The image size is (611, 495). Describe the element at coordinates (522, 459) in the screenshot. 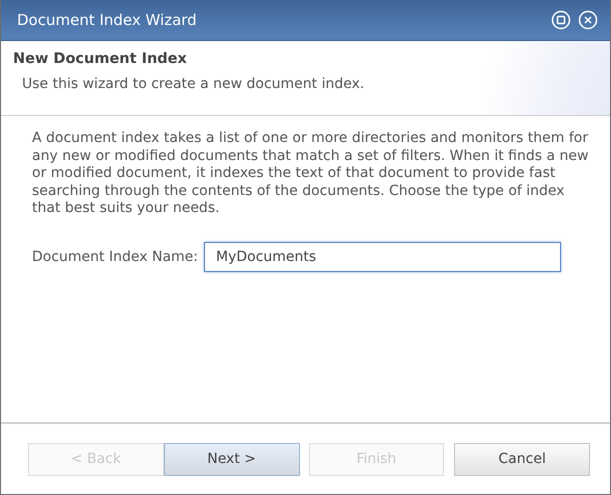

I see `wizard-button: Cancel` at that location.